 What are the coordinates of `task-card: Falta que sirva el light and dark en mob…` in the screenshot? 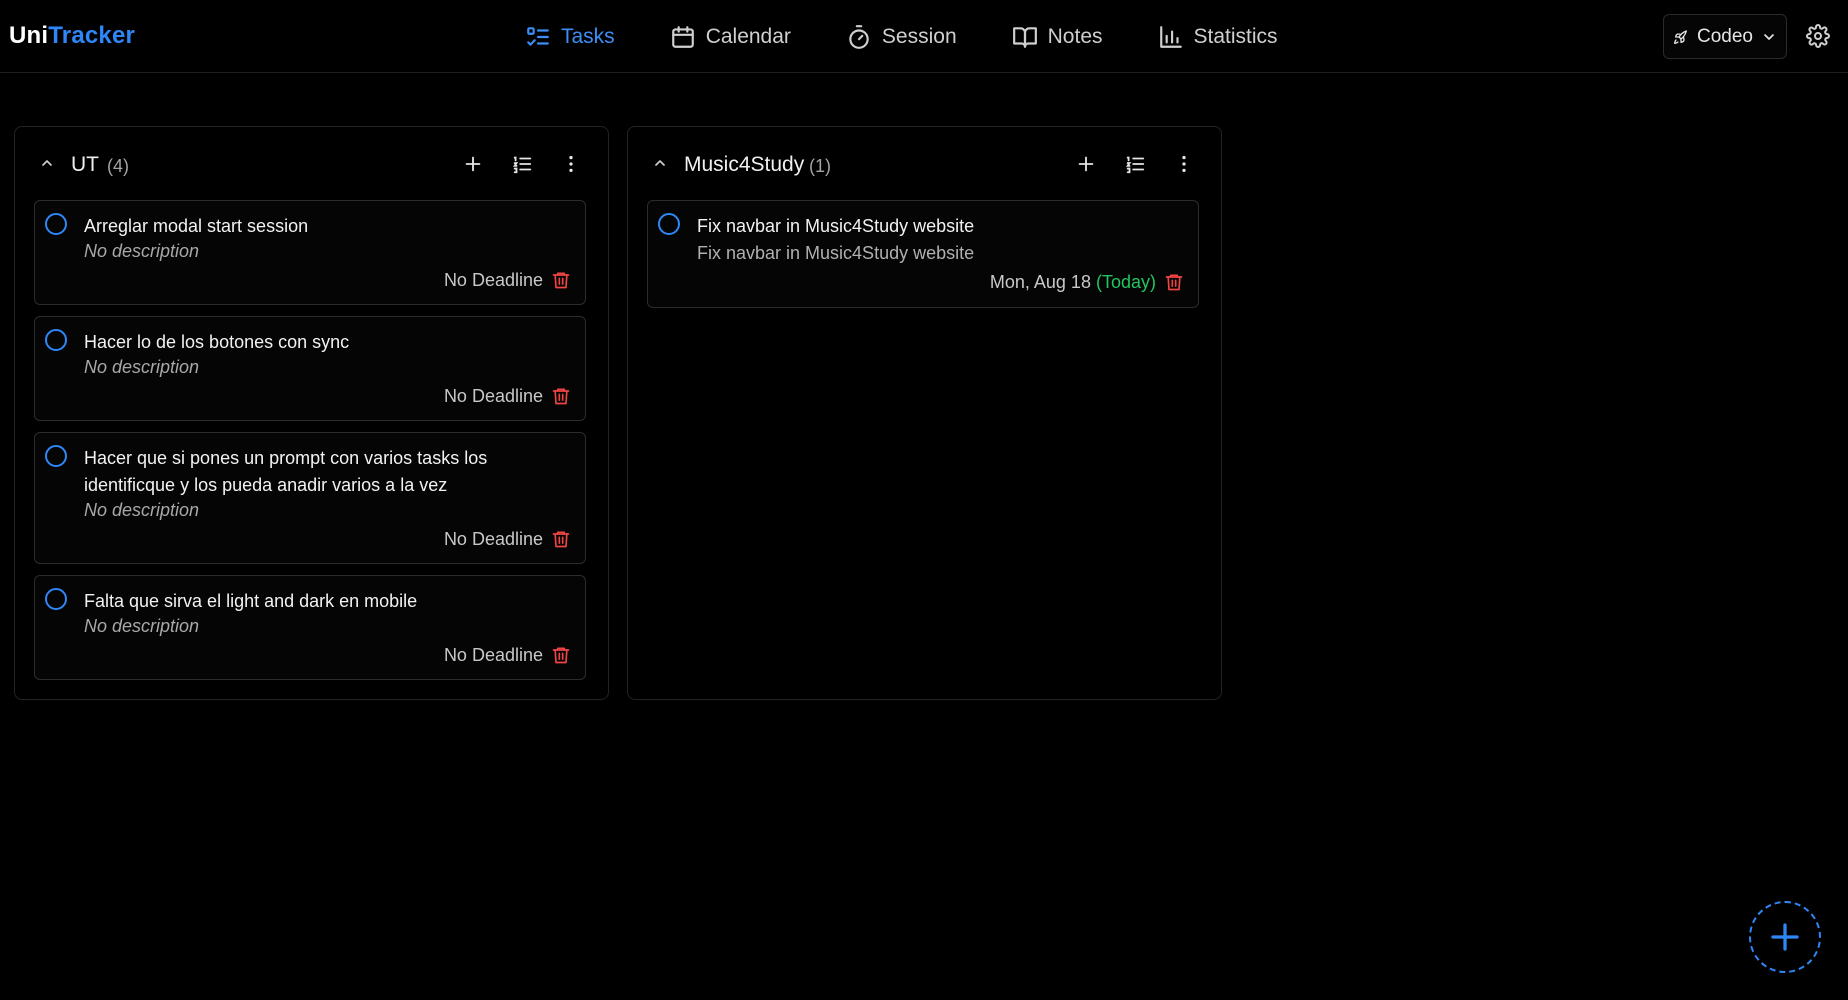 It's located at (310, 627).